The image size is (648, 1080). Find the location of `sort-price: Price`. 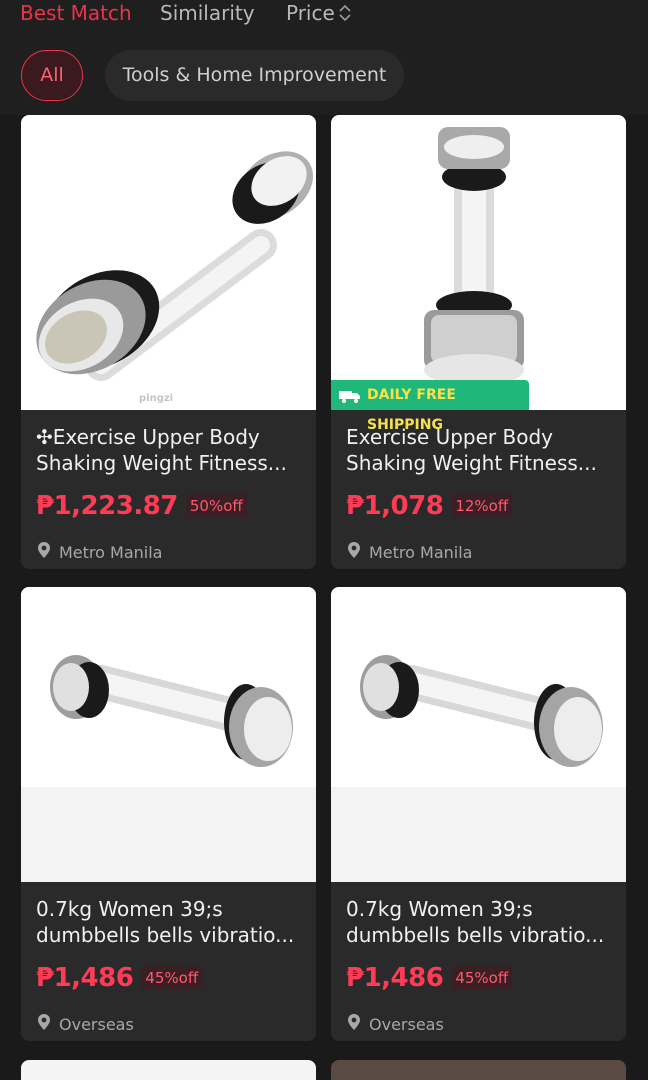

sort-price: Price is located at coordinates (319, 14).